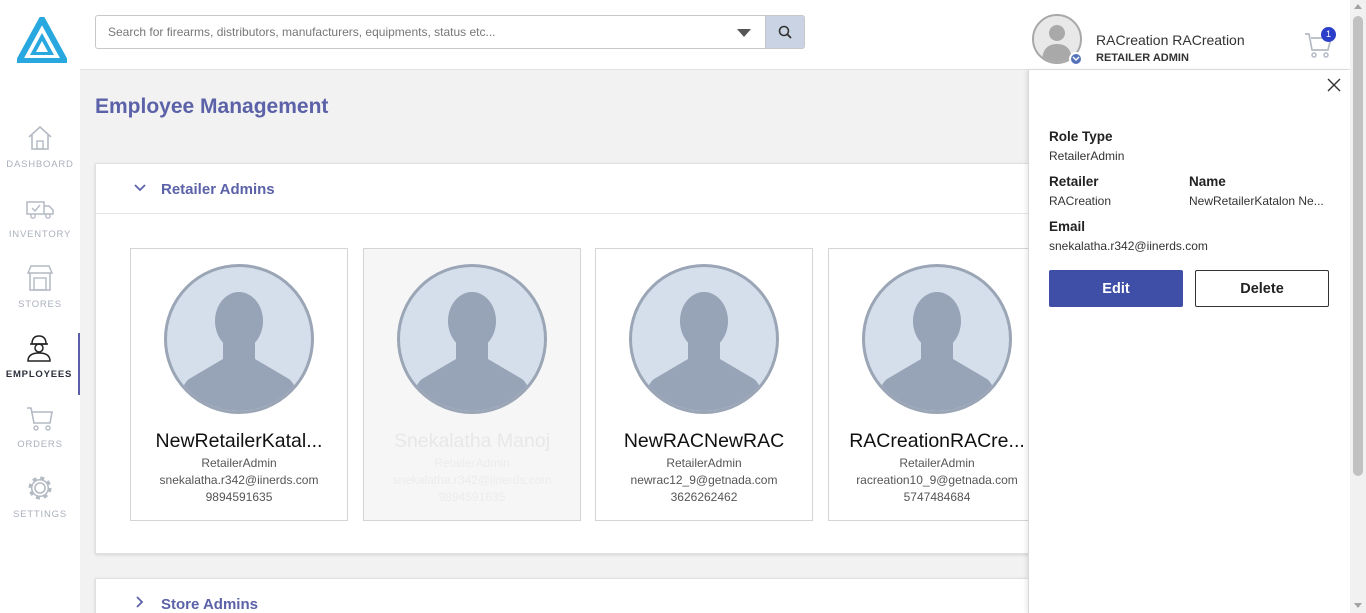  Describe the element at coordinates (40, 444) in the screenshot. I see `nav-orders-label: ORDERS` at that location.